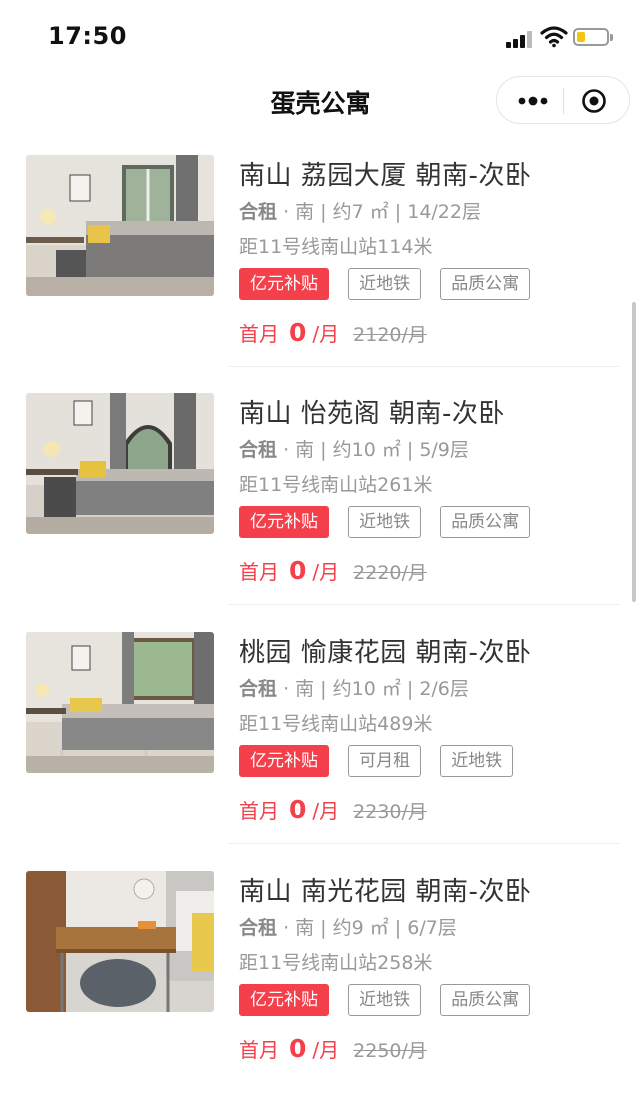 This screenshot has height=1109, width=641. I want to click on capsule-divider, so click(563, 101).